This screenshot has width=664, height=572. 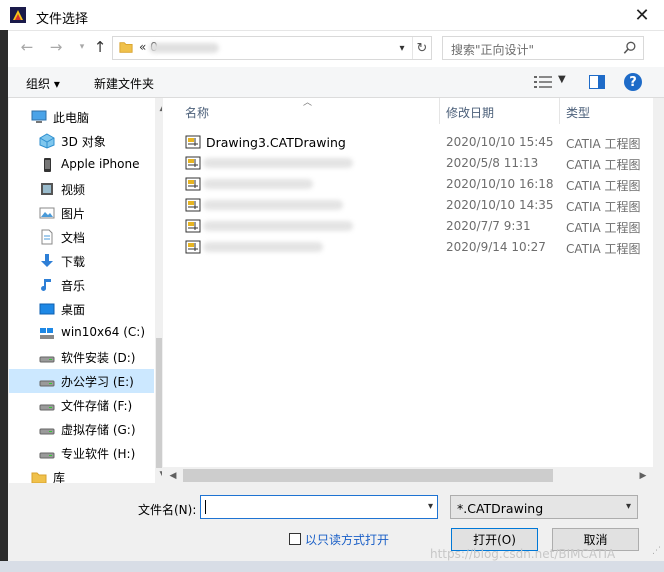 What do you see at coordinates (496, 247) in the screenshot?
I see `file-date: 2020/9/14 10:27` at bounding box center [496, 247].